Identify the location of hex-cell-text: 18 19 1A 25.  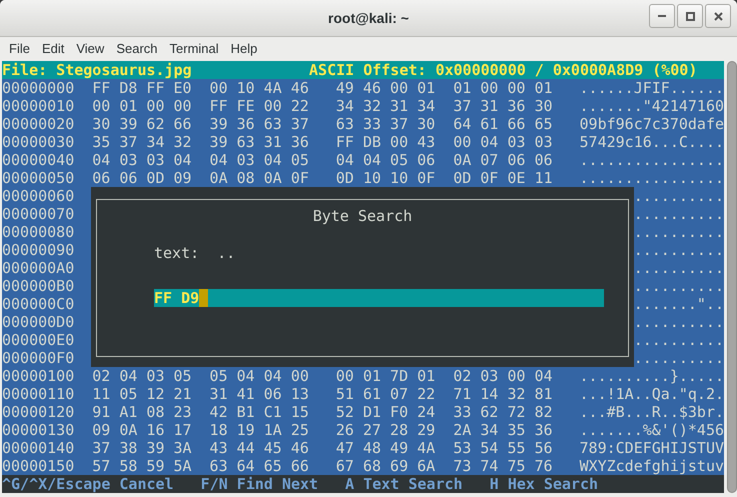
(260, 430).